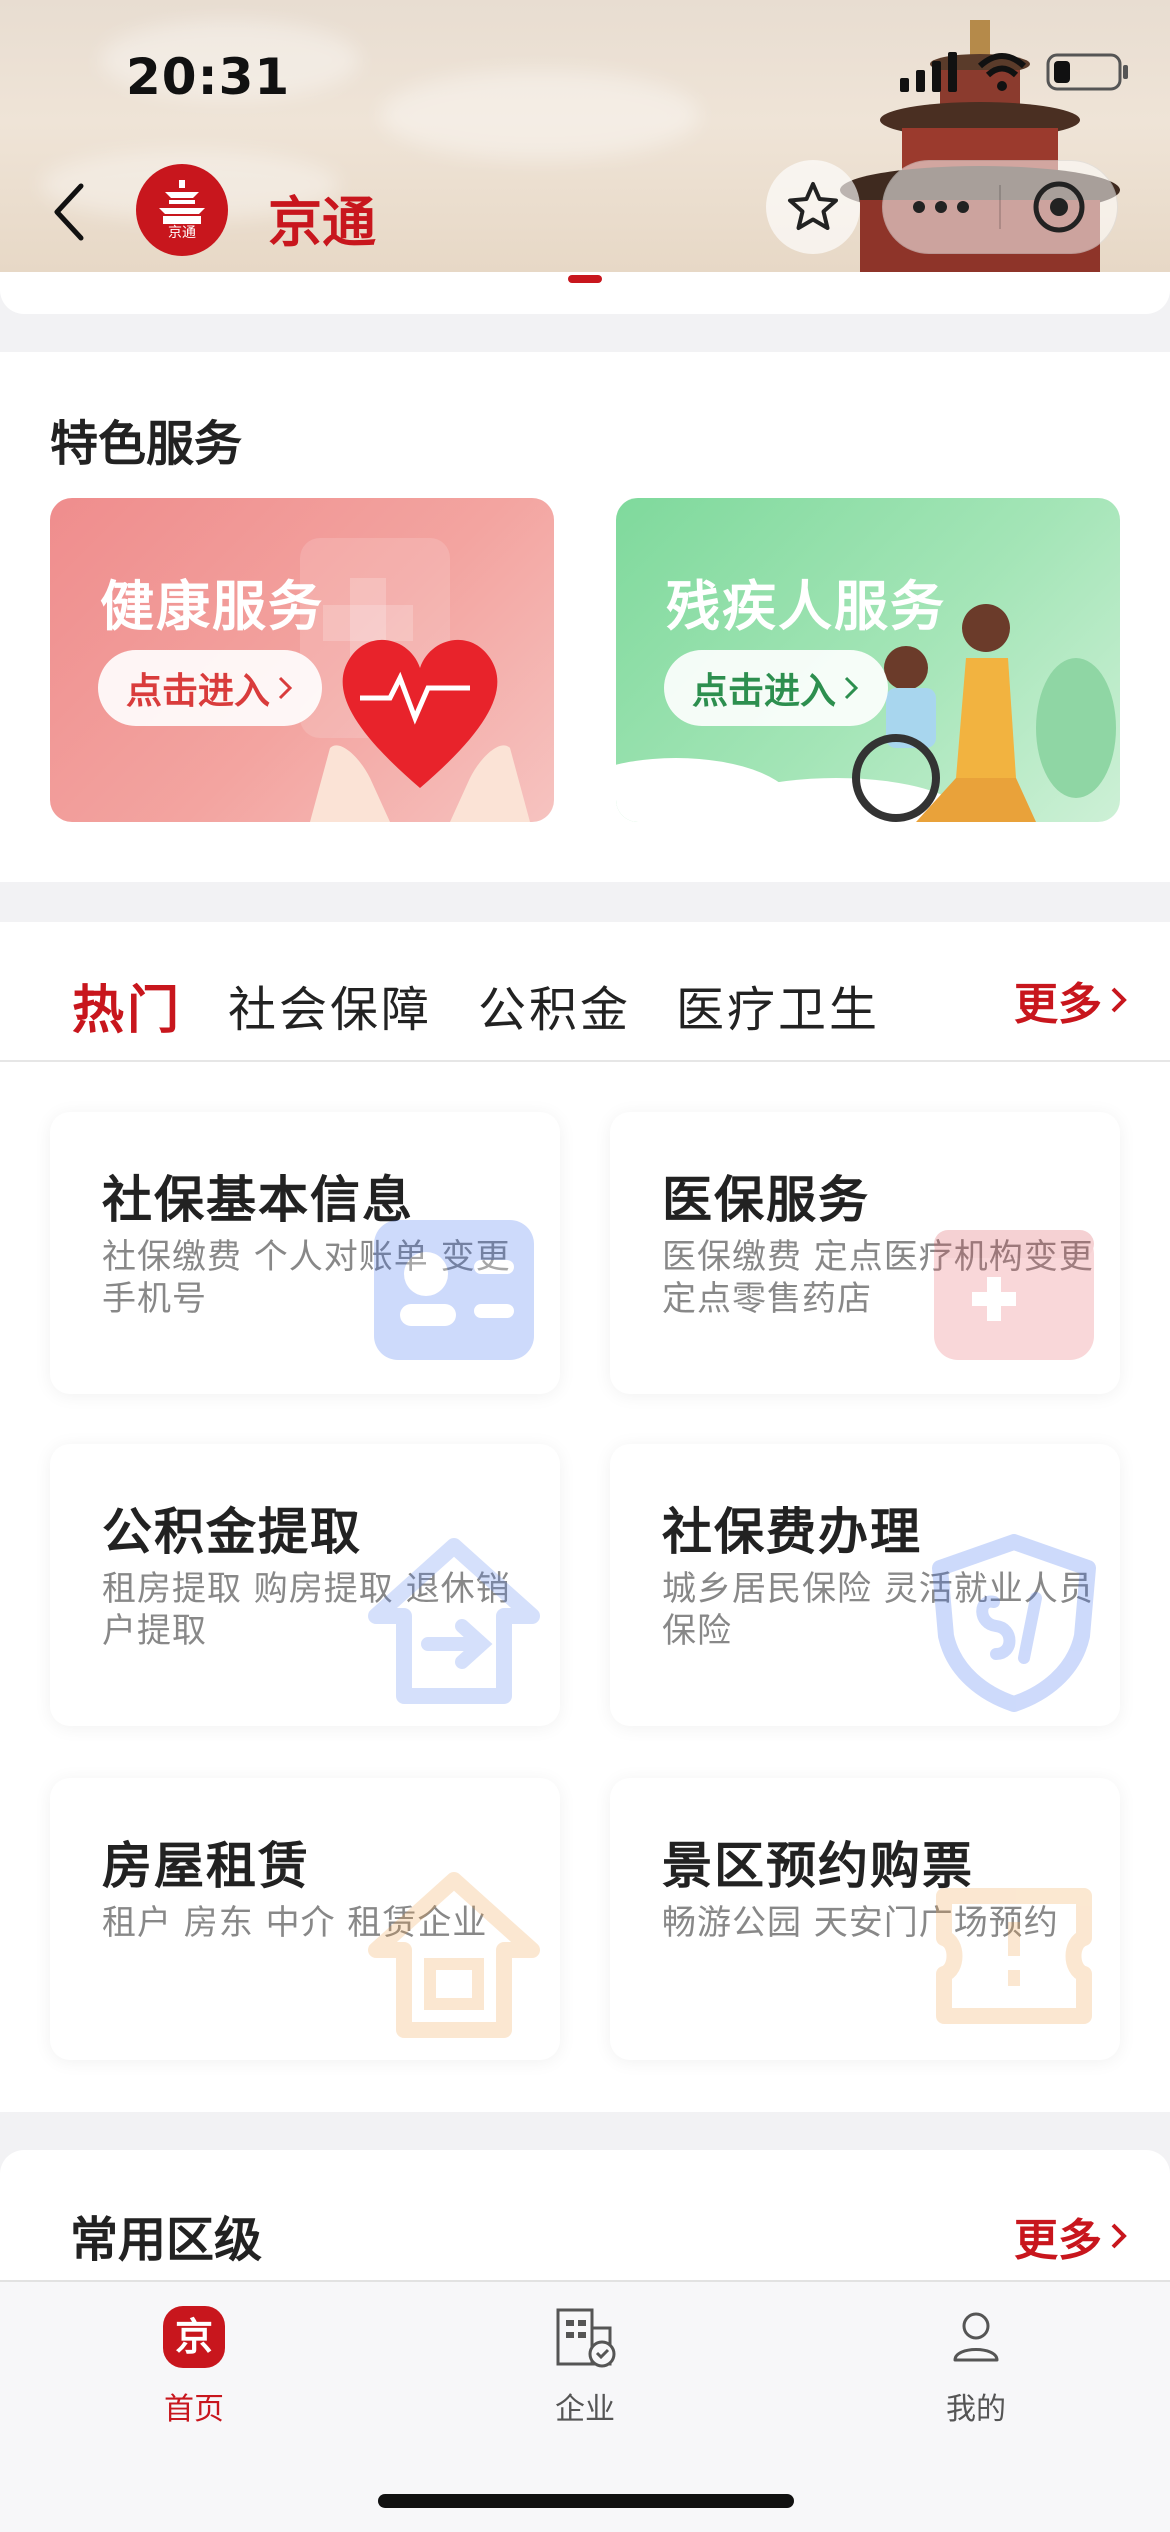 The height and width of the screenshot is (2532, 1170). I want to click on si-shield-icon, so click(1014, 1623).